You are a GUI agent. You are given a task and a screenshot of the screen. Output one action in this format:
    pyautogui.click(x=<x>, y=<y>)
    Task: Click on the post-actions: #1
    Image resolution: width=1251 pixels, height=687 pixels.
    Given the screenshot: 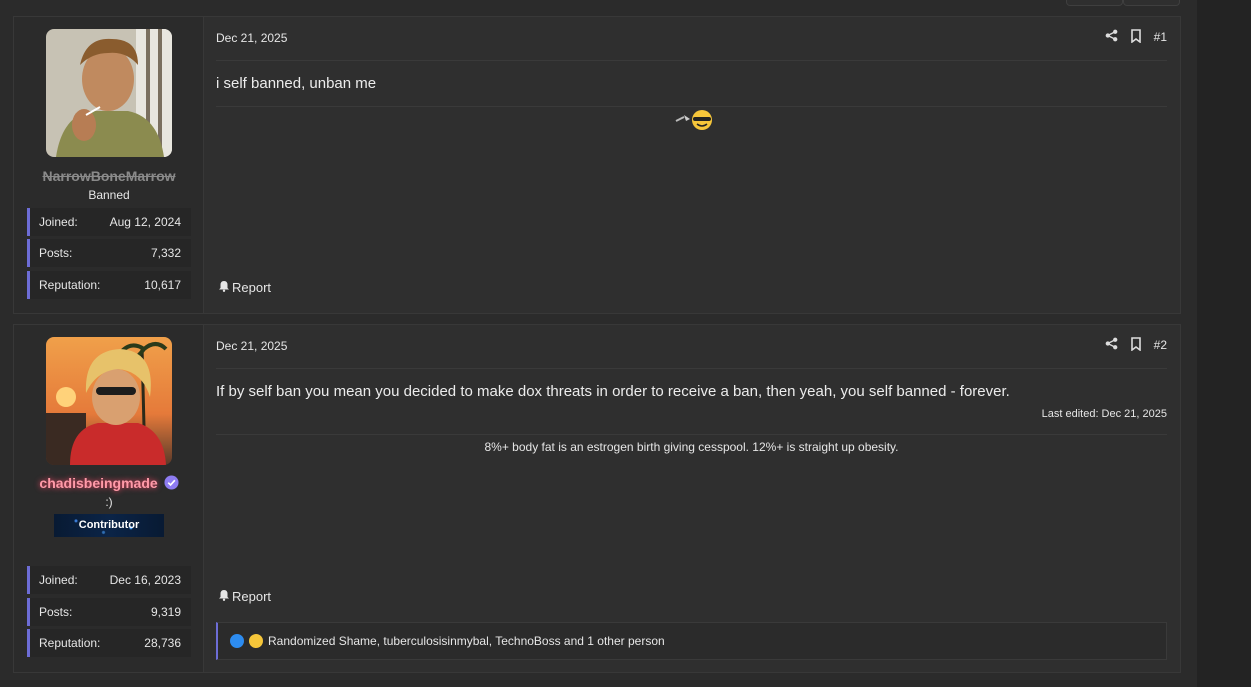 What is the action you would take?
    pyautogui.click(x=1136, y=37)
    